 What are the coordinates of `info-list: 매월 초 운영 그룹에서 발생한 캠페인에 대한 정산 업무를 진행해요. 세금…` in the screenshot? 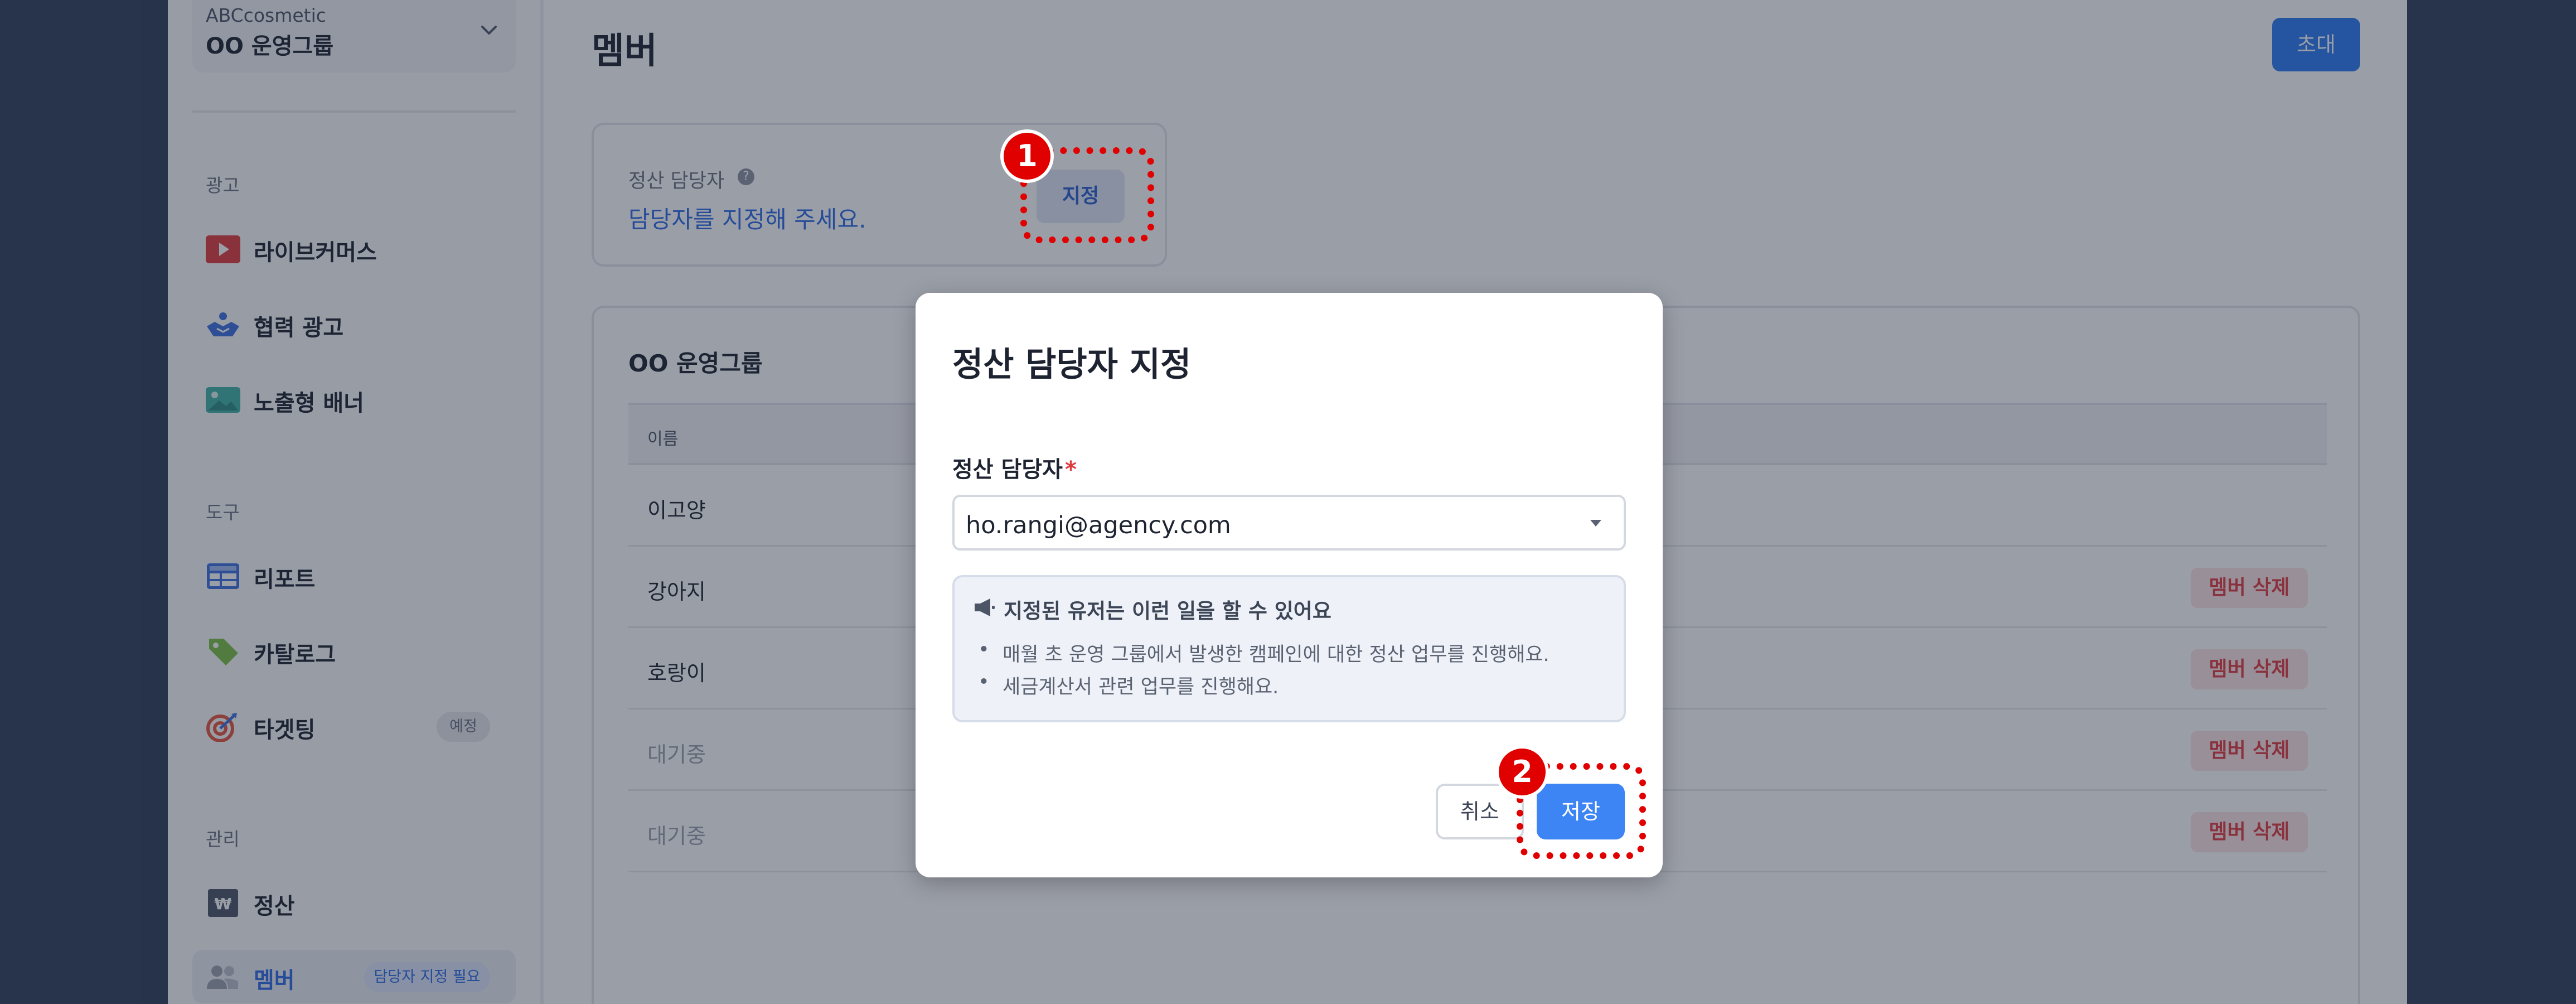 It's located at (1262, 671).